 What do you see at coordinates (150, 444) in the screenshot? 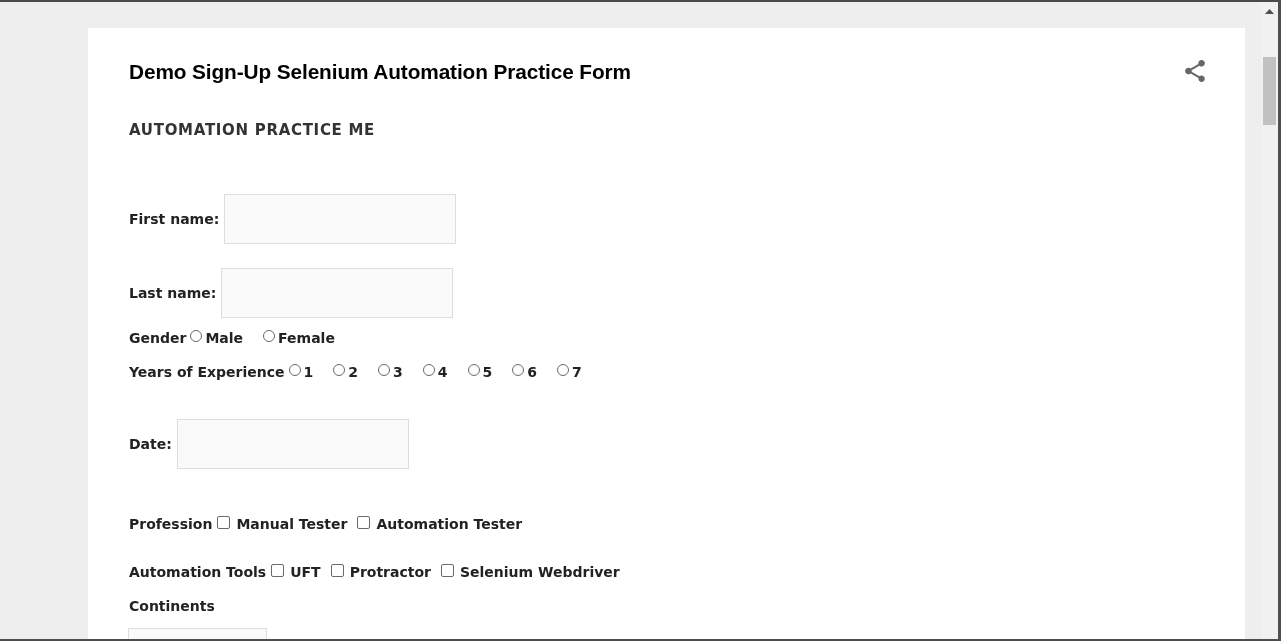
I see `field-label: Date:` at bounding box center [150, 444].